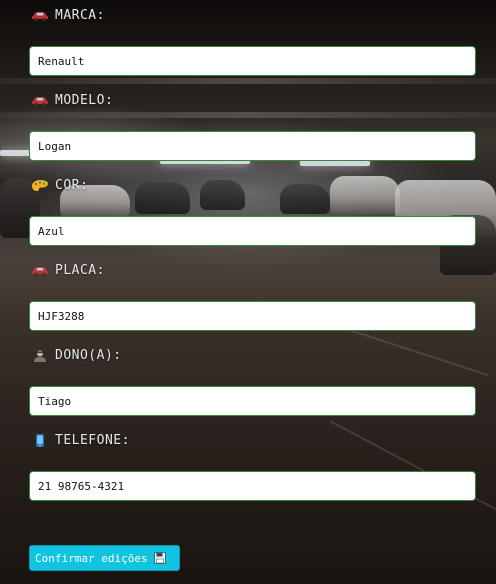 The width and height of the screenshot is (496, 584). Describe the element at coordinates (80, 15) in the screenshot. I see `marca-label-text: MARCA:` at that location.